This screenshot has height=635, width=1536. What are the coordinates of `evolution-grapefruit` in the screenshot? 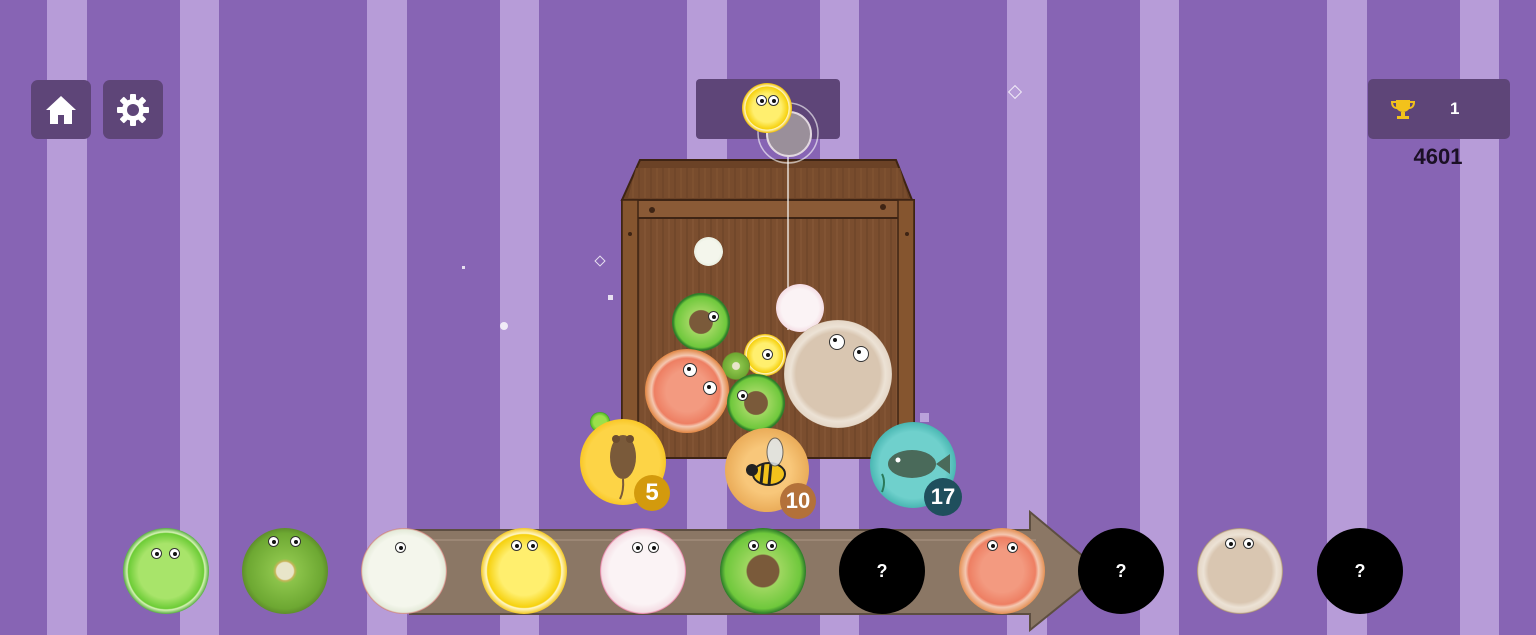 It's located at (1002, 571).